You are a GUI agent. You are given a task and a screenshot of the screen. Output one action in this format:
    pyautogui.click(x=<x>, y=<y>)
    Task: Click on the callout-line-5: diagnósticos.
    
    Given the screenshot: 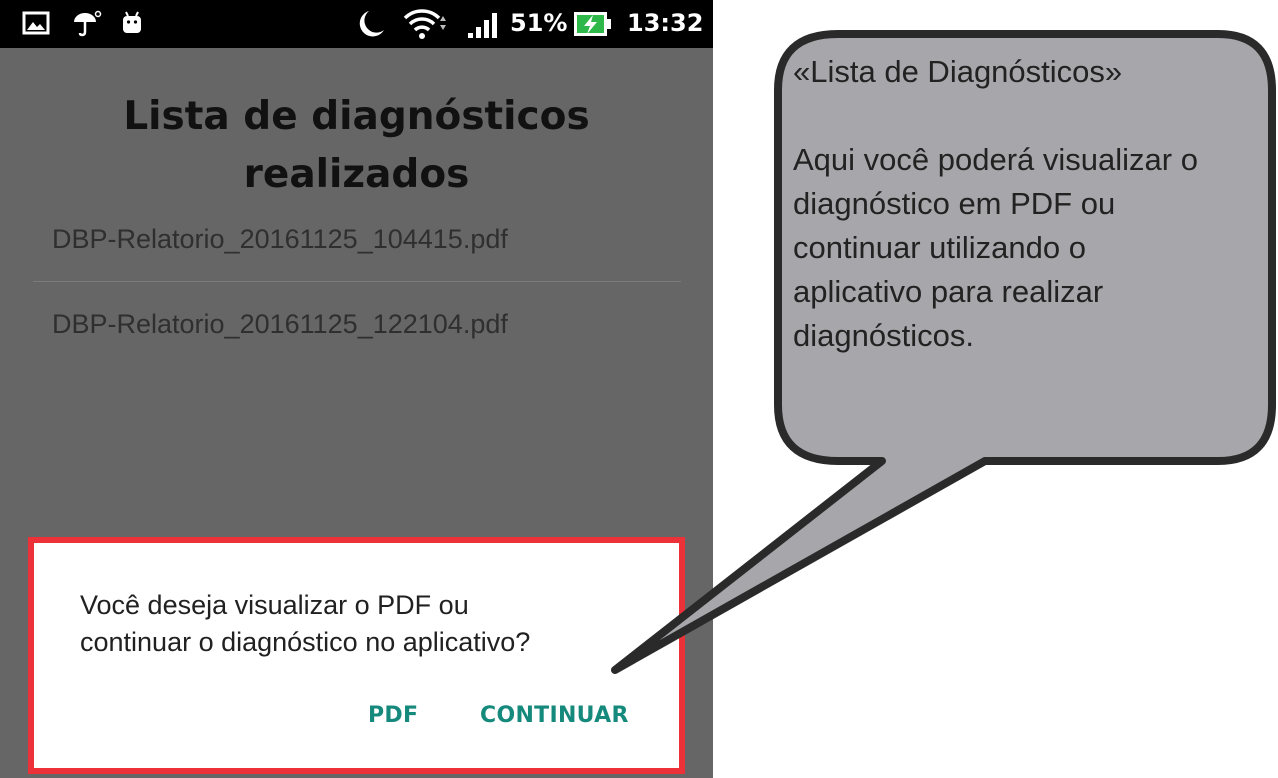 What is the action you would take?
    pyautogui.click(x=883, y=335)
    